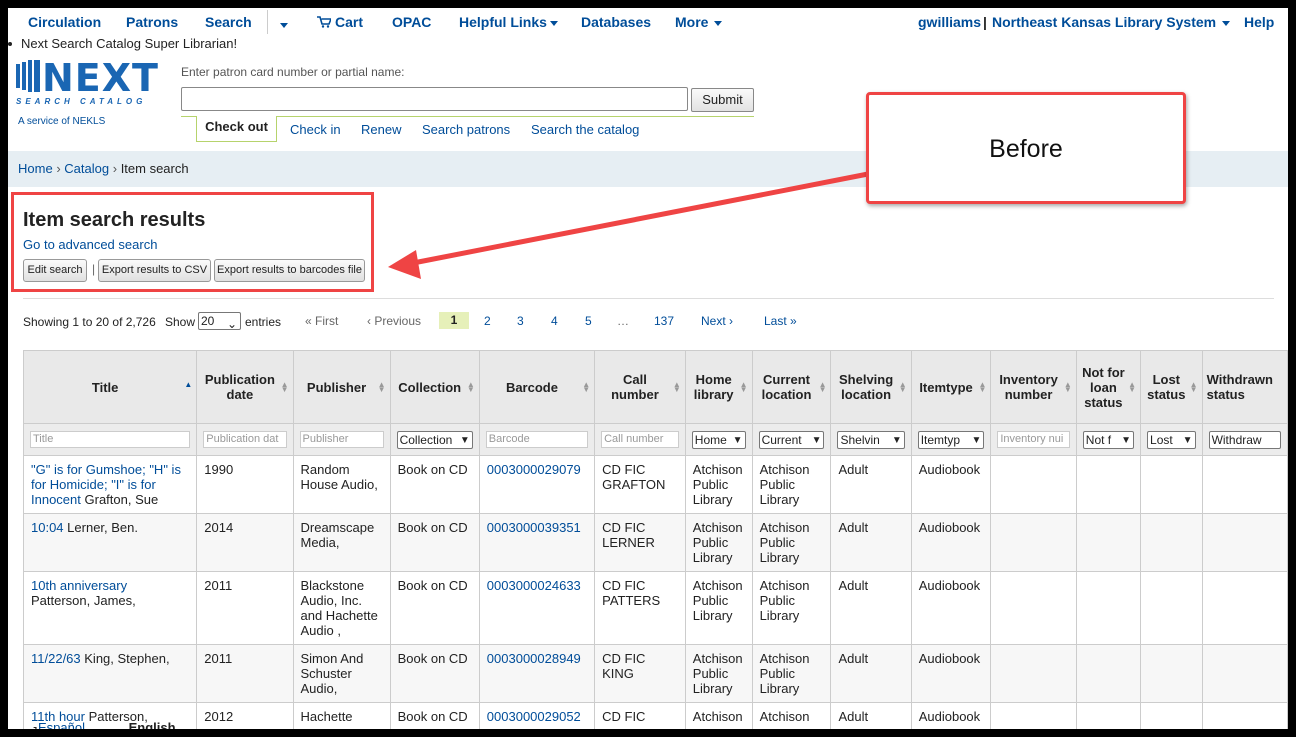 This screenshot has height=737, width=1296. Describe the element at coordinates (640, 608) in the screenshot. I see `cell-callnumber: CD FIC PATTERS` at that location.